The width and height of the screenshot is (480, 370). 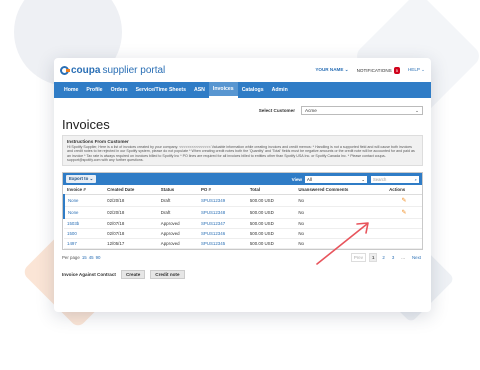 What do you see at coordinates (416, 257) in the screenshot?
I see `next-page-button: Next` at bounding box center [416, 257].